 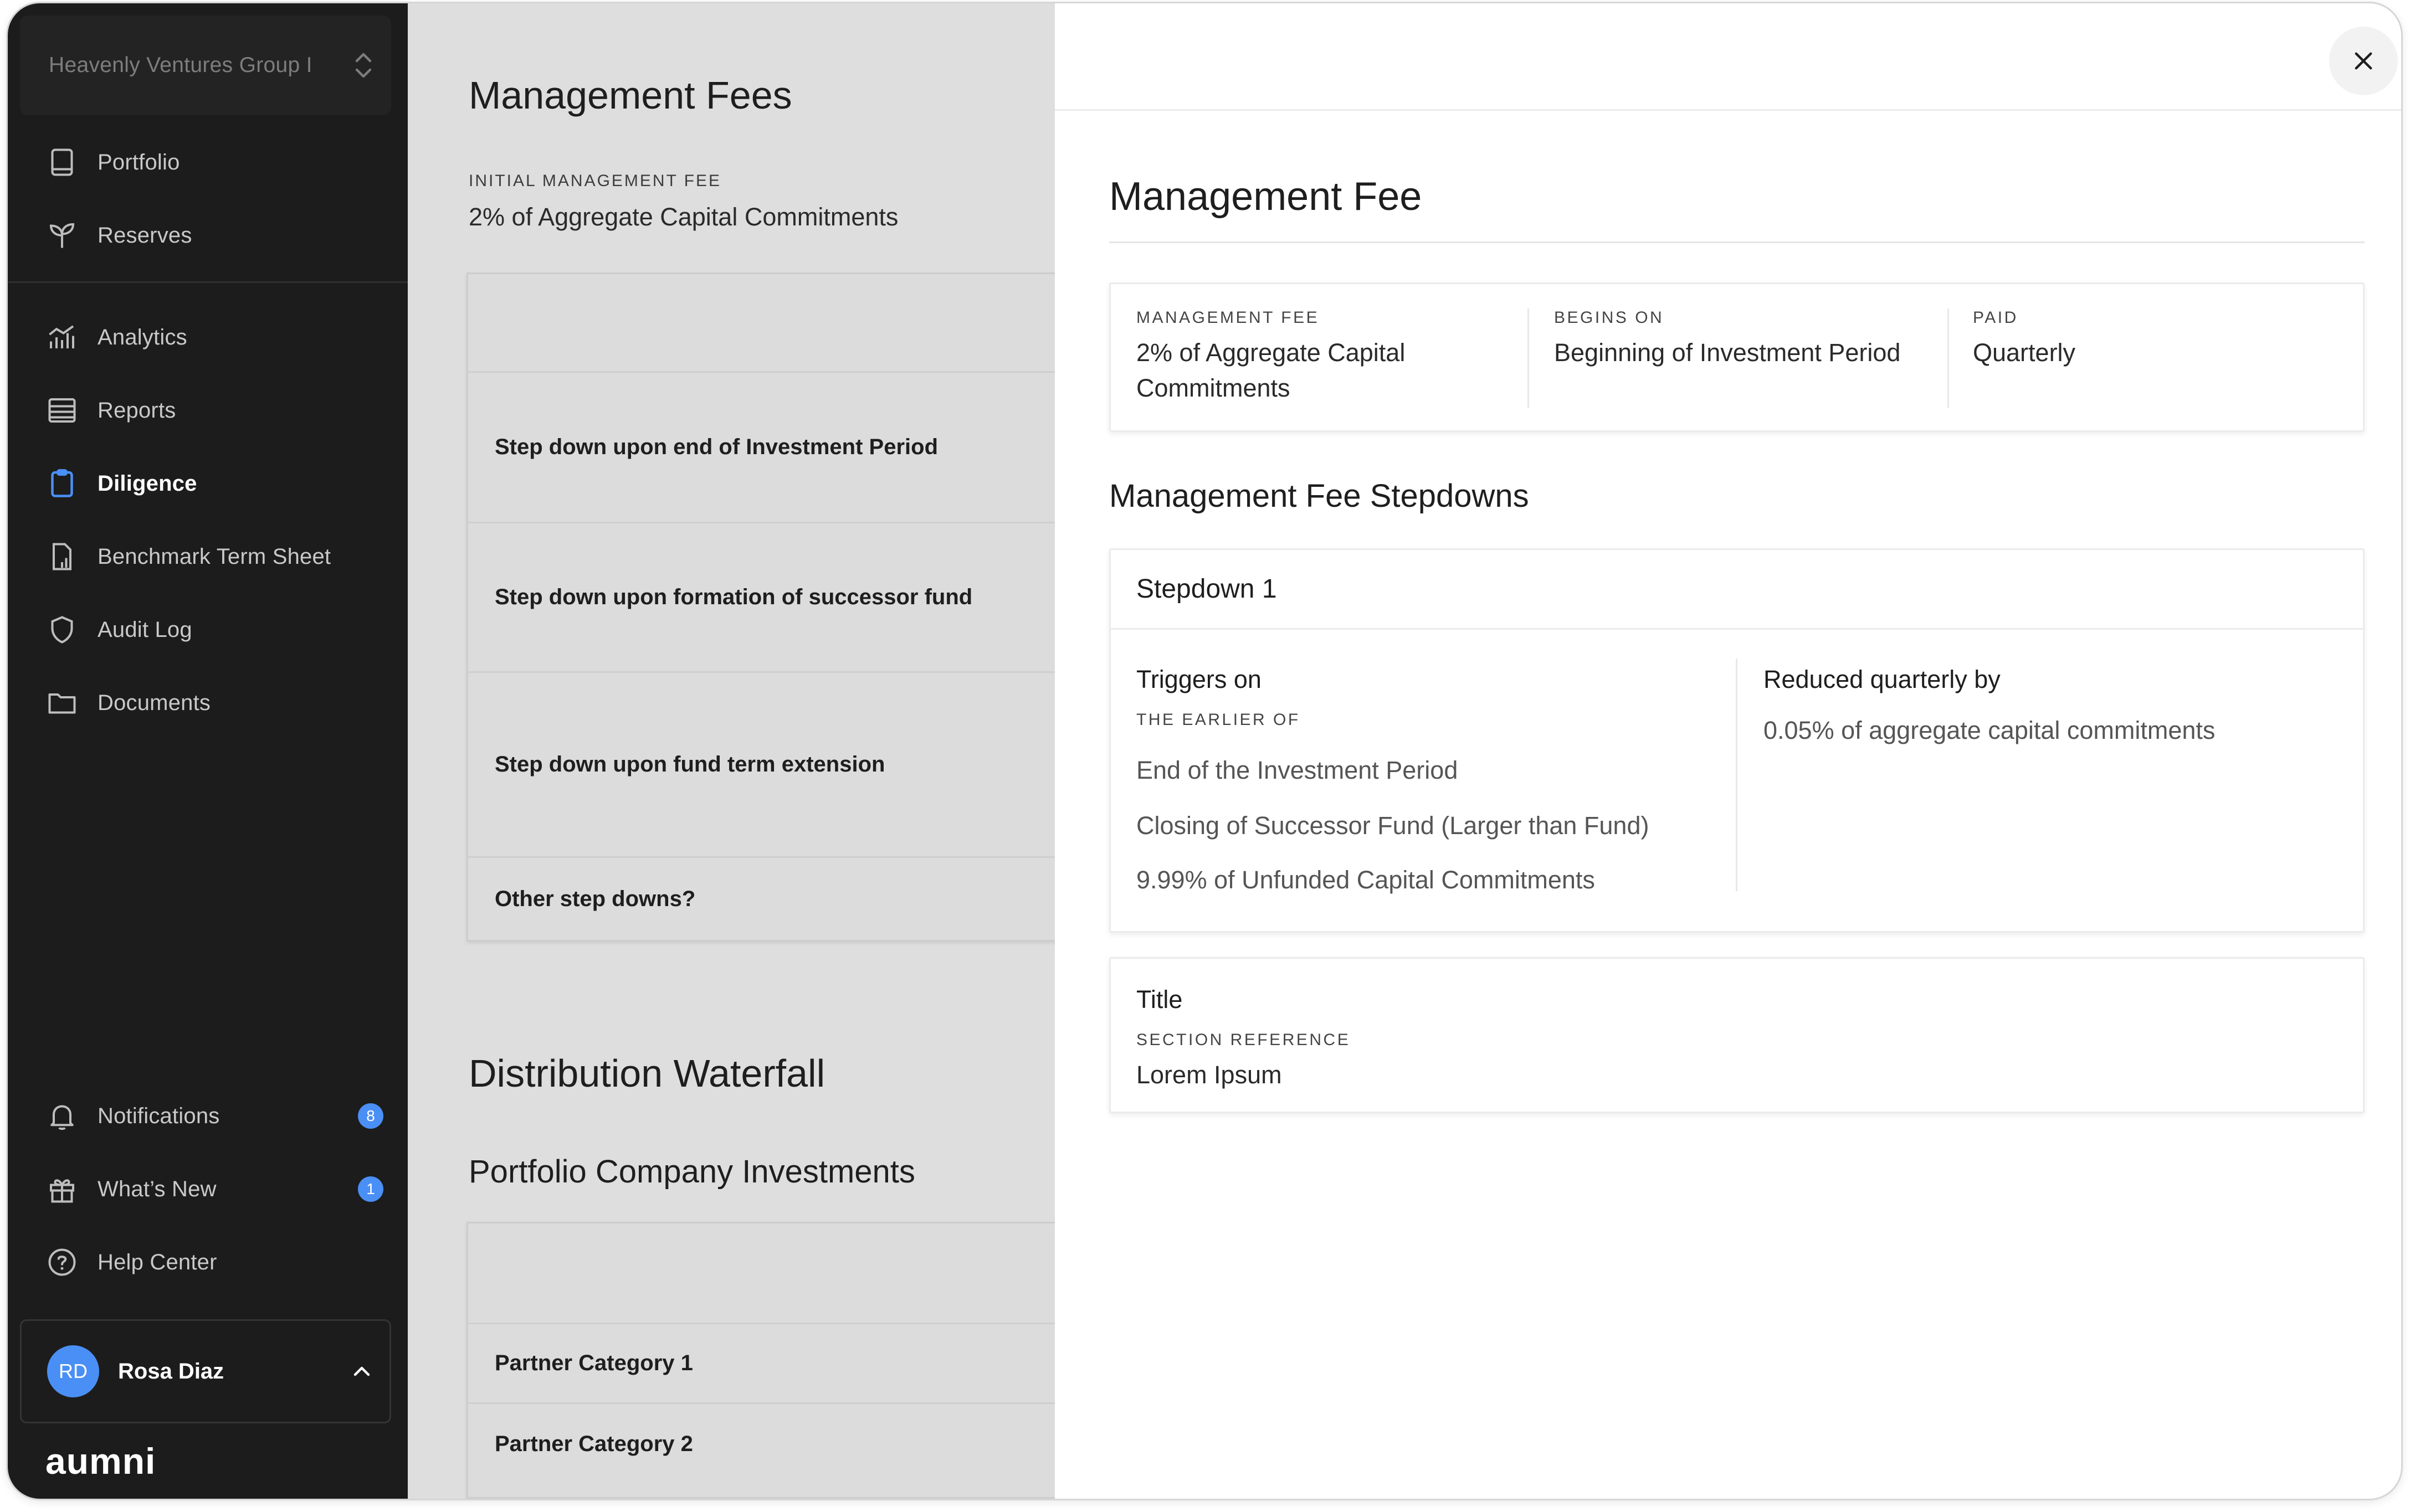 I want to click on sidebar-item-help-center: Help Center, so click(x=131, y=1263).